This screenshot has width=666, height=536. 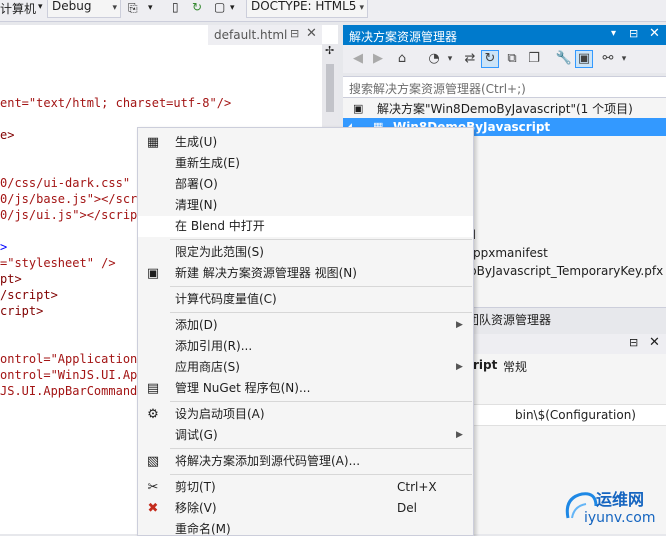 What do you see at coordinates (72, 375) in the screenshot?
I see `code-line: ontrol="WinJS.UI.App` at bounding box center [72, 375].